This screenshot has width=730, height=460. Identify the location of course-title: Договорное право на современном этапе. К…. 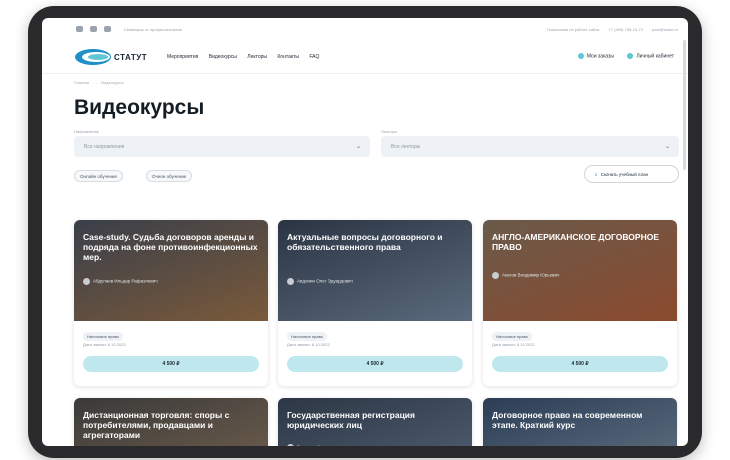
(580, 420).